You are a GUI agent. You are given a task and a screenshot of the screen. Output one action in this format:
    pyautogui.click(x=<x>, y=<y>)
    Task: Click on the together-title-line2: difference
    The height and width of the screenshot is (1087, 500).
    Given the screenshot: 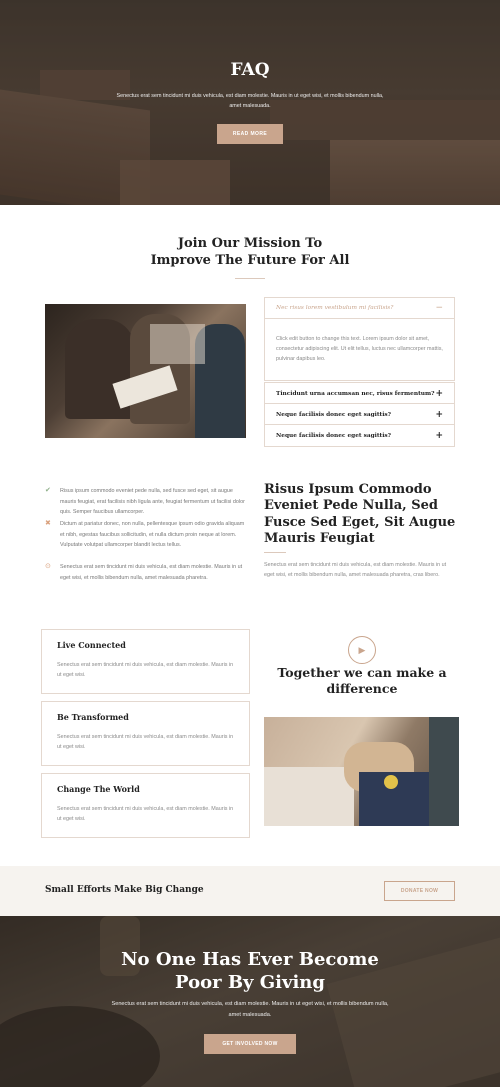 What is the action you would take?
    pyautogui.click(x=362, y=689)
    